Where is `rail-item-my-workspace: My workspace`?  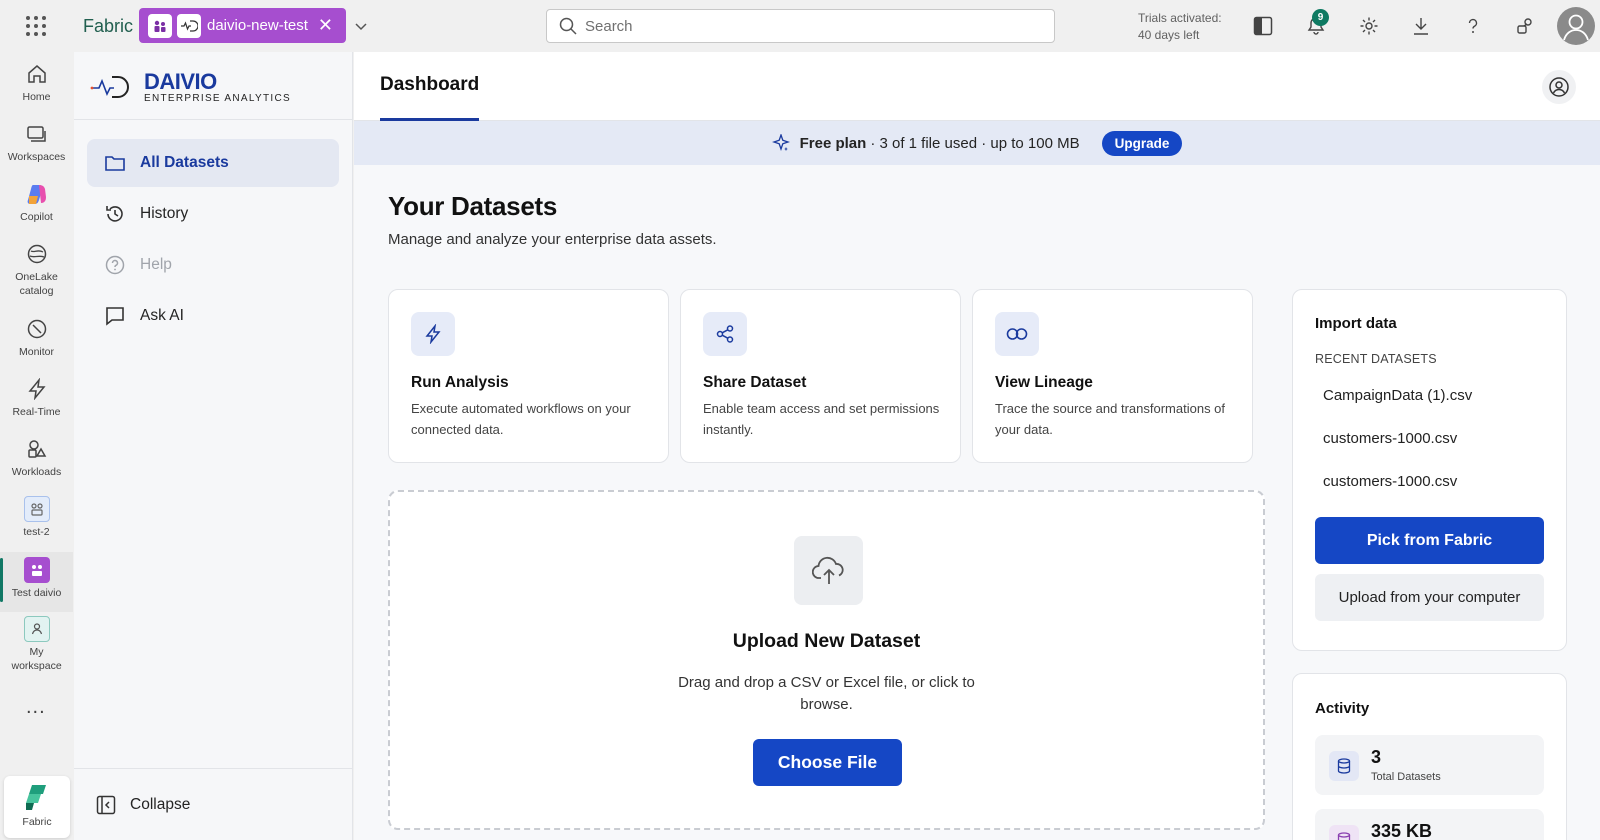 rail-item-my-workspace: My workspace is located at coordinates (36, 644).